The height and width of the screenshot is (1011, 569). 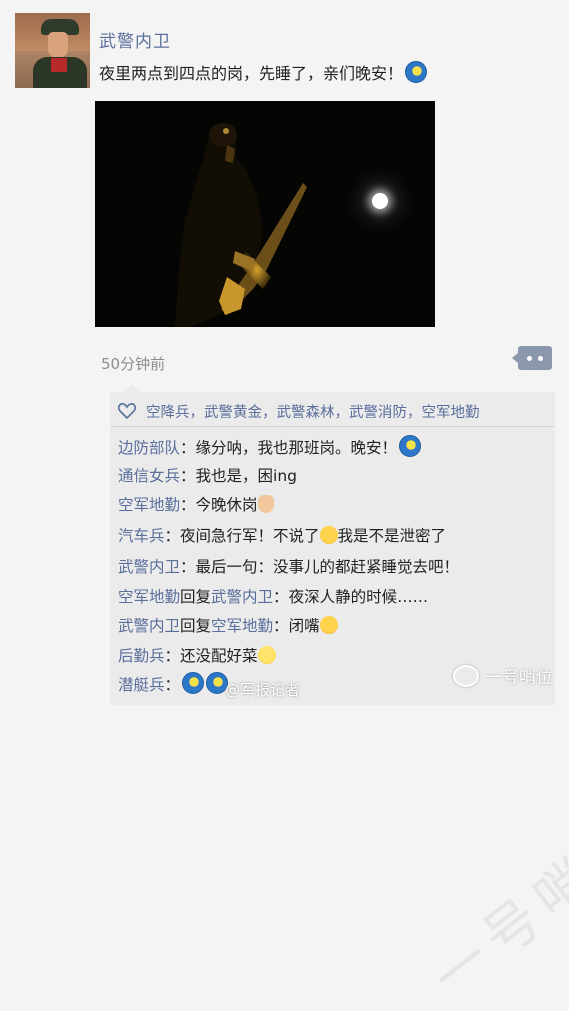 I want to click on comment-author: 后勤兵, so click(x=141, y=656).